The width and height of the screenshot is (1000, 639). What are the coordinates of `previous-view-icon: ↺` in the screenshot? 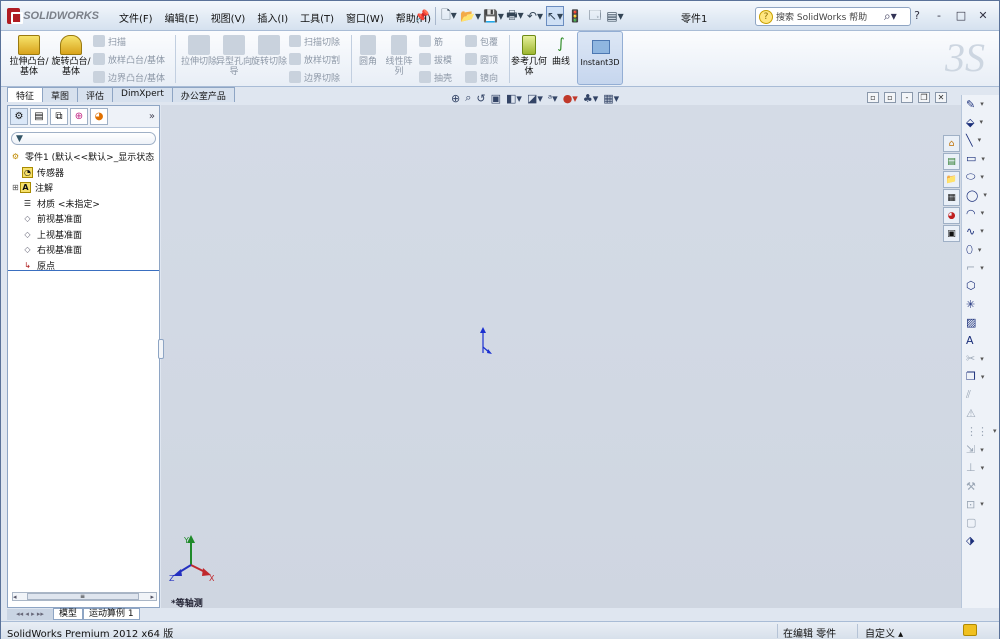 It's located at (480, 98).